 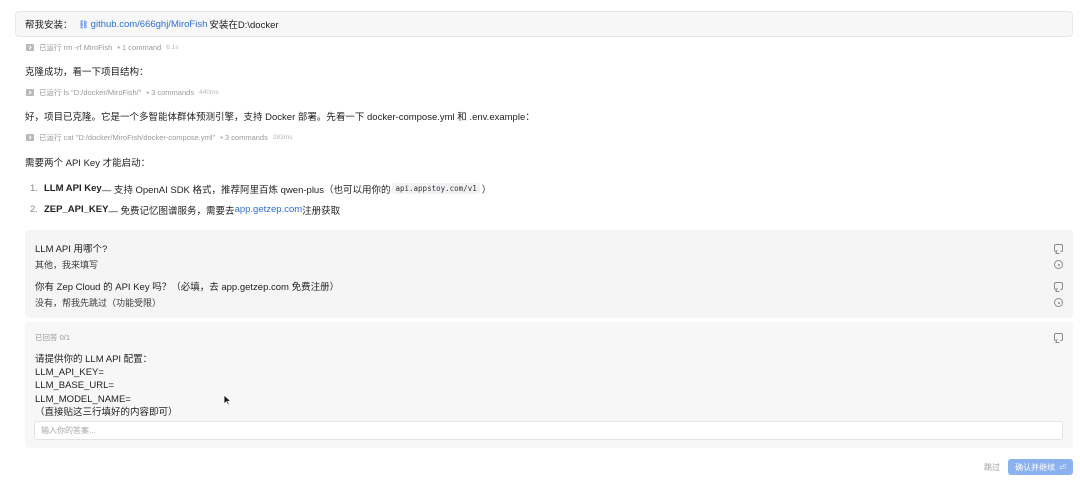 I want to click on answer-row: 其他，我来填写, so click(x=549, y=264).